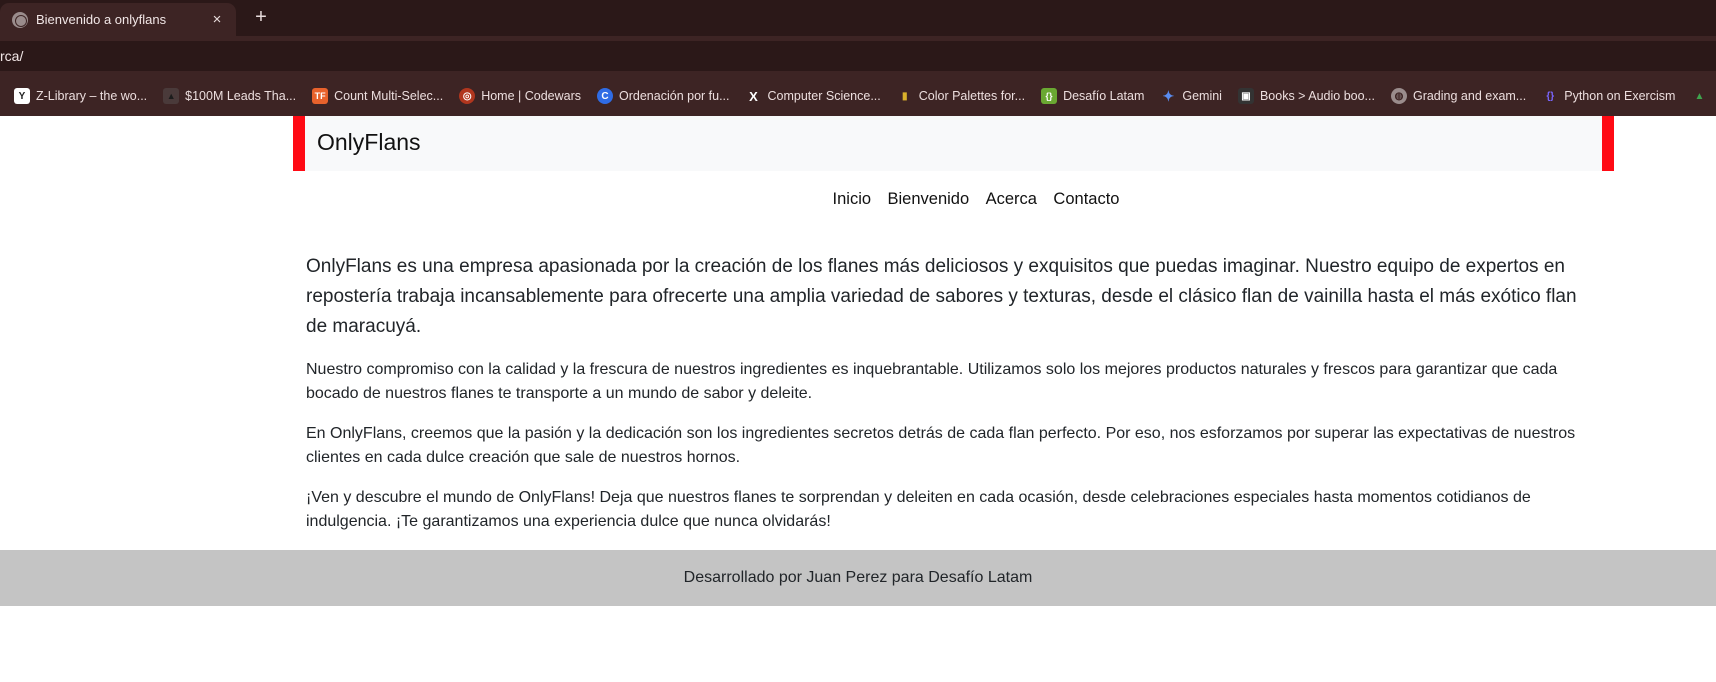  What do you see at coordinates (171, 96) in the screenshot?
I see `triangle-icon: ▲` at bounding box center [171, 96].